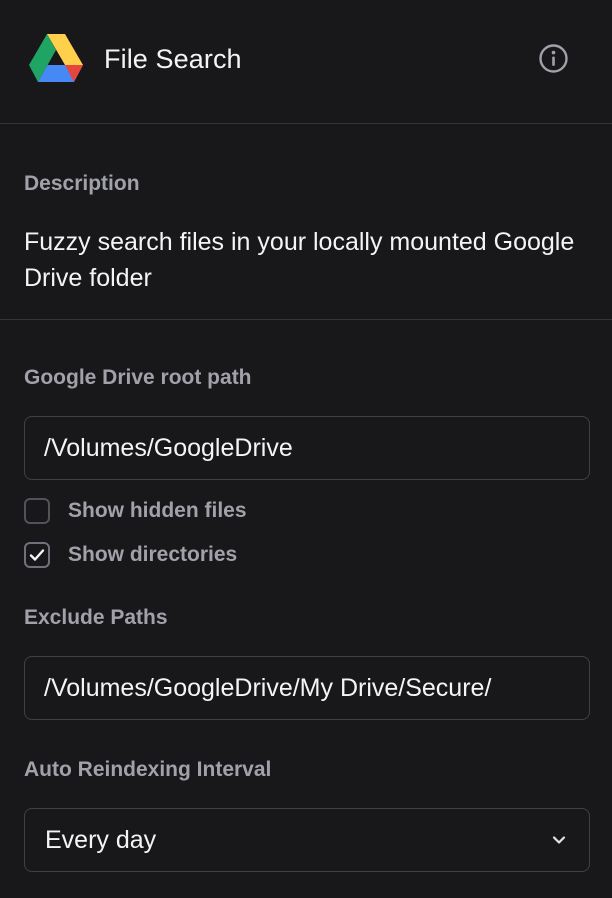 The image size is (612, 898). Describe the element at coordinates (553, 58) in the screenshot. I see `info-icon` at that location.